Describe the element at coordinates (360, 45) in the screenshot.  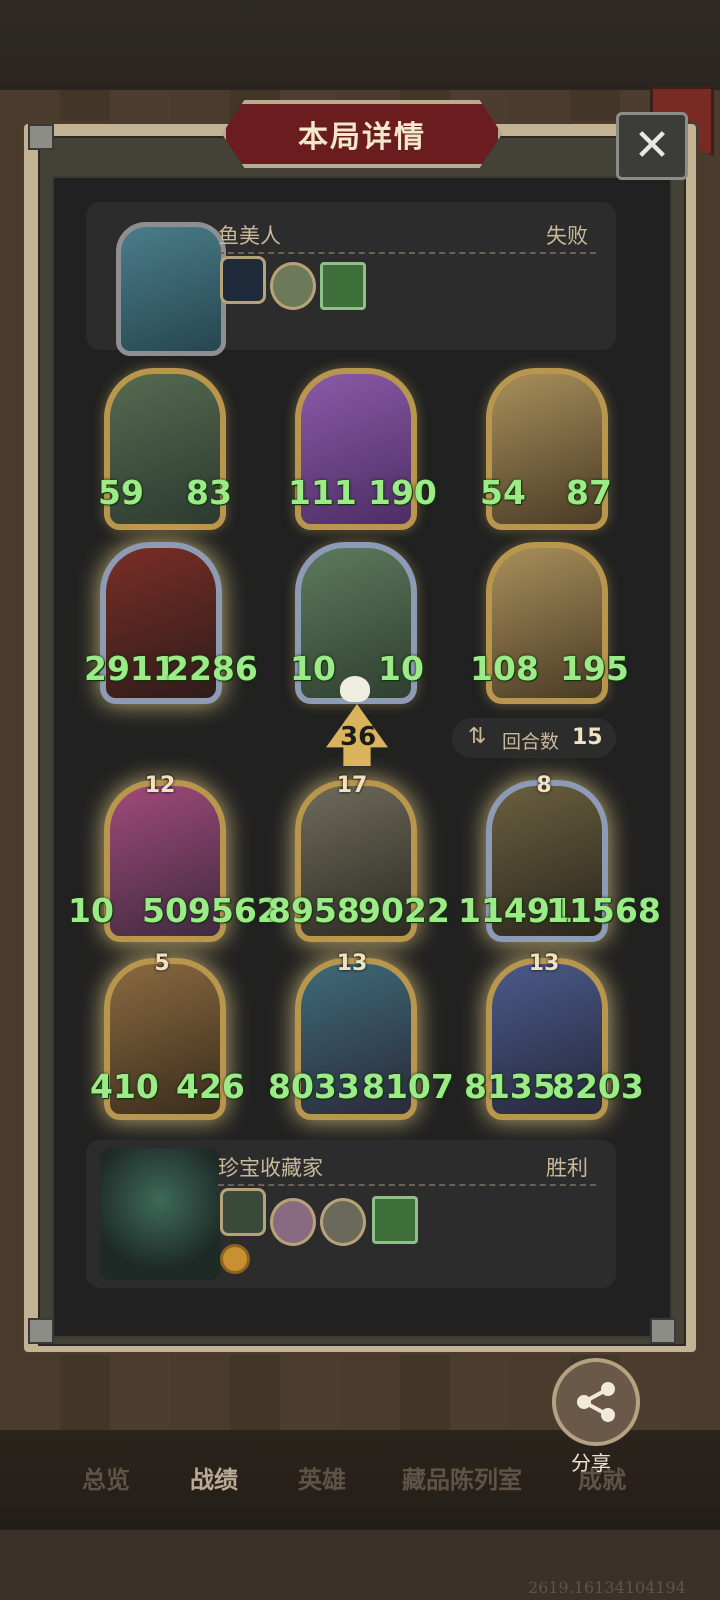
I see `top-background` at that location.